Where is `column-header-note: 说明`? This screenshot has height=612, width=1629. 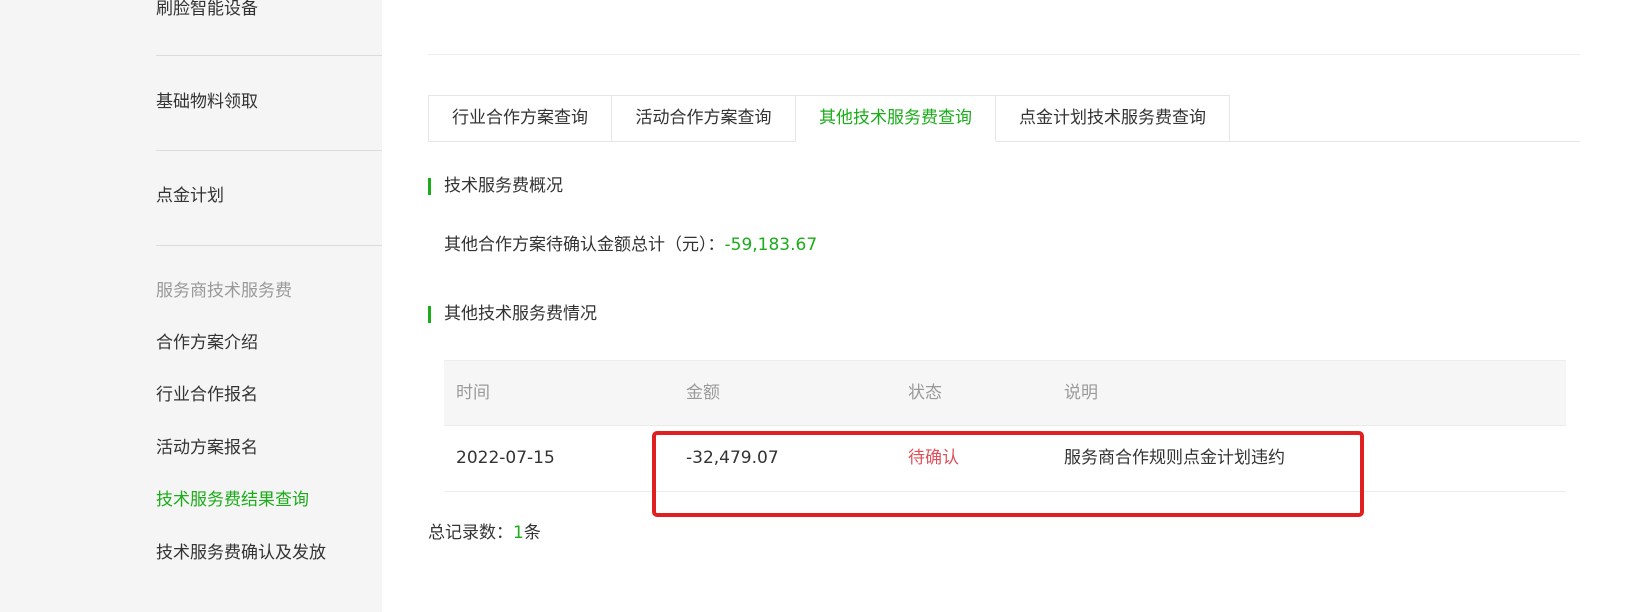 column-header-note: 说明 is located at coordinates (1081, 393).